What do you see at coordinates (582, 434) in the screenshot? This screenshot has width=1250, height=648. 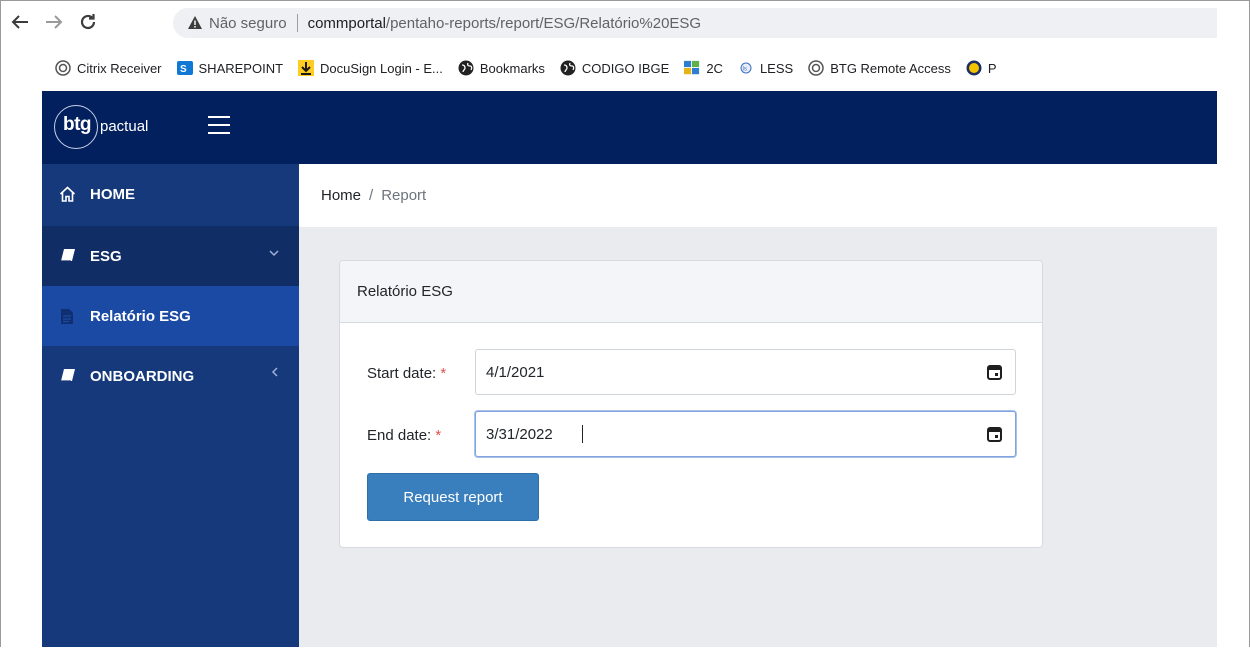 I see `text-caret` at bounding box center [582, 434].